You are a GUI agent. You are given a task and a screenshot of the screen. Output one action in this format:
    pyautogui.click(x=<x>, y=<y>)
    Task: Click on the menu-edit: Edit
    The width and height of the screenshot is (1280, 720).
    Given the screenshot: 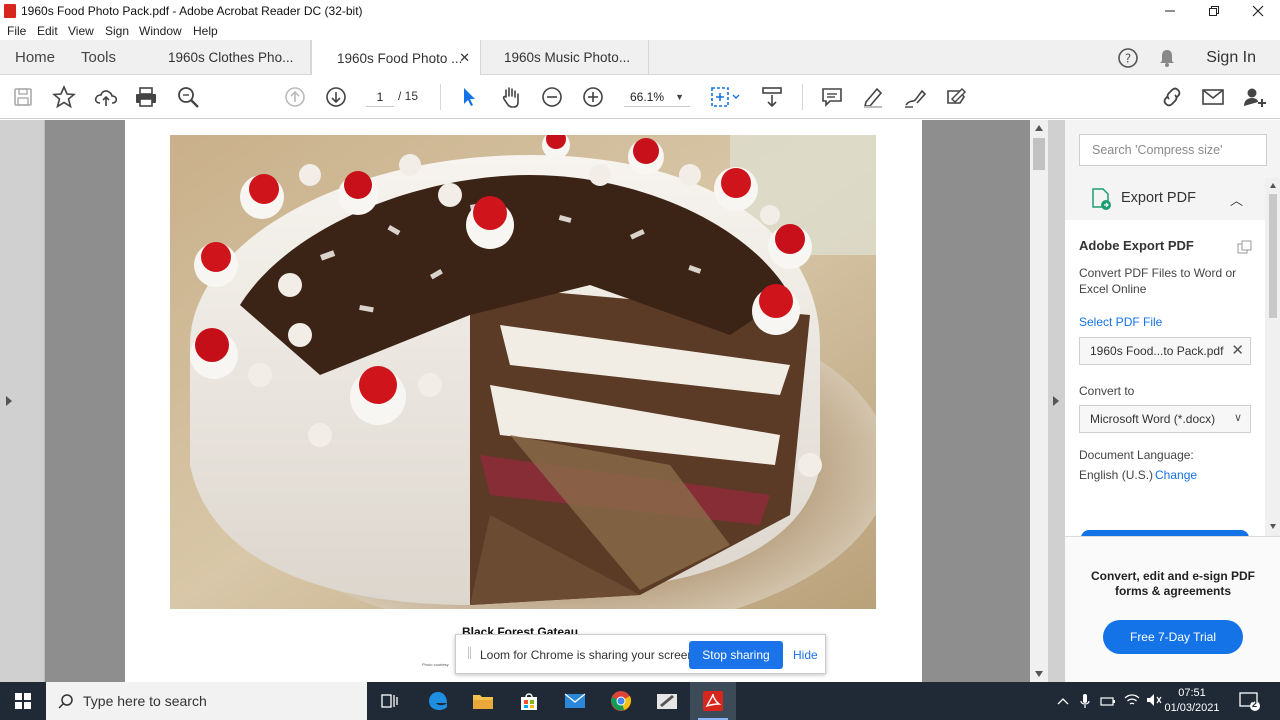 What is the action you would take?
    pyautogui.click(x=47, y=31)
    